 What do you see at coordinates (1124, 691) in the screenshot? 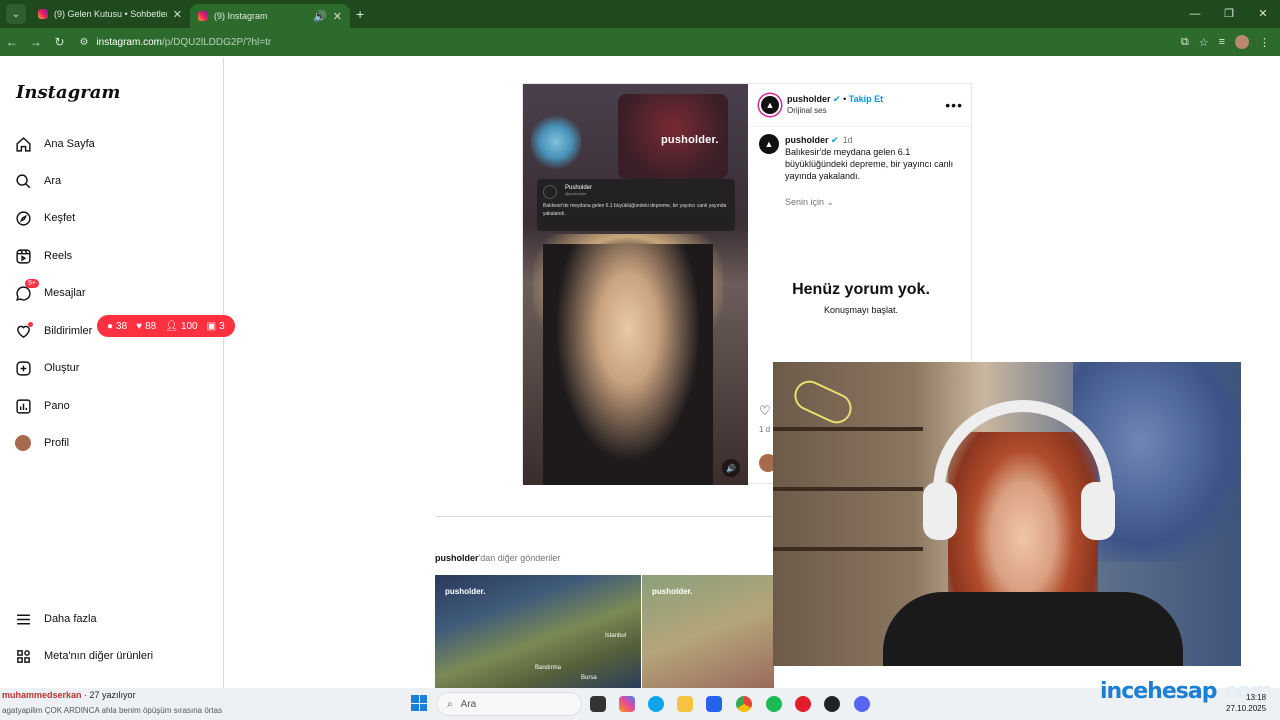
I see `brand-part-a: ince` at bounding box center [1124, 691].